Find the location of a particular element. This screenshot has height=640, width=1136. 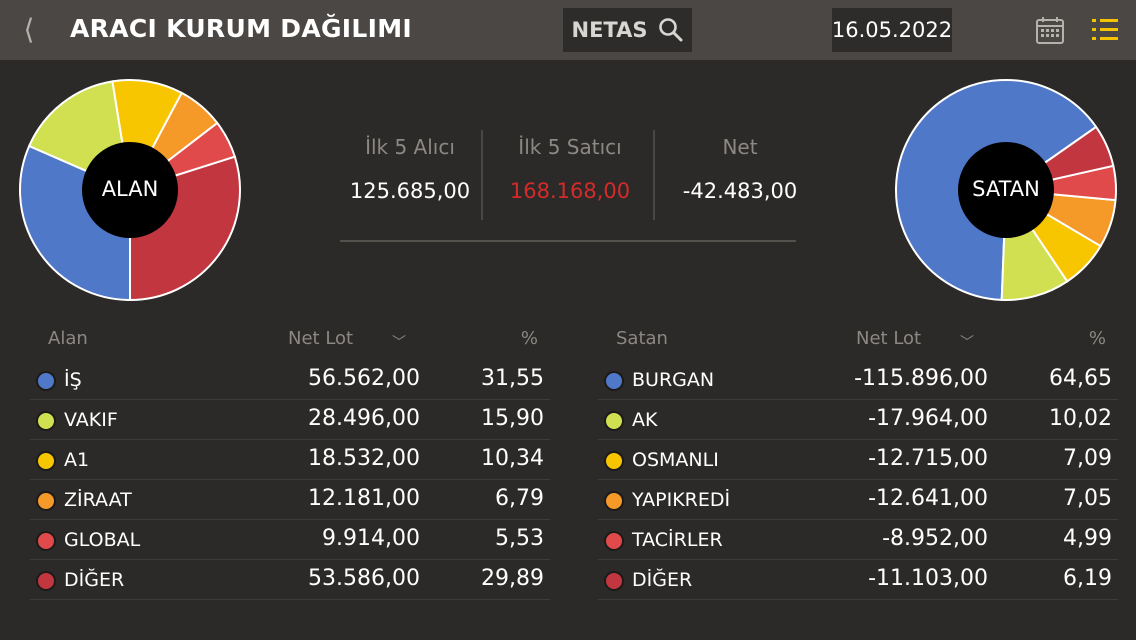

top-sellers-label: İlk 5 Satıcı is located at coordinates (570, 147).